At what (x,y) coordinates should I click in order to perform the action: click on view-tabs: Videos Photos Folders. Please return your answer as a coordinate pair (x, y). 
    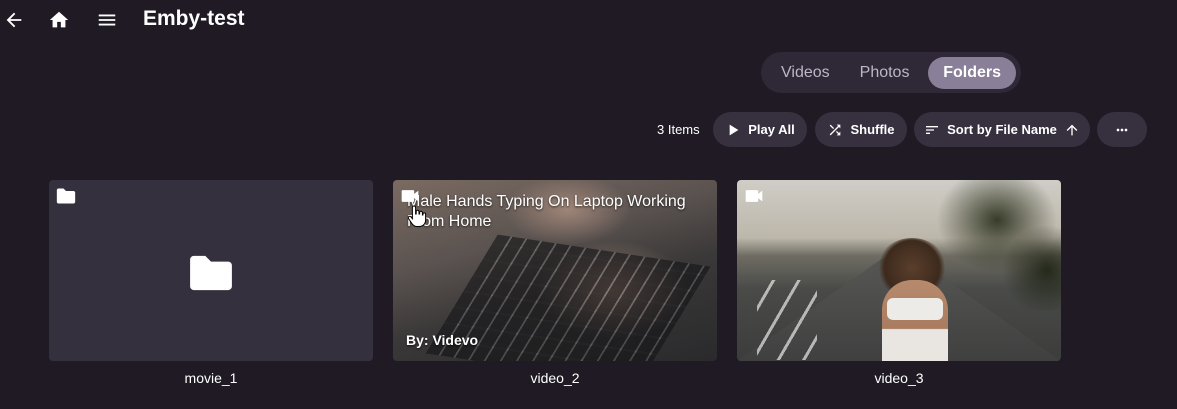
    Looking at the image, I should click on (891, 72).